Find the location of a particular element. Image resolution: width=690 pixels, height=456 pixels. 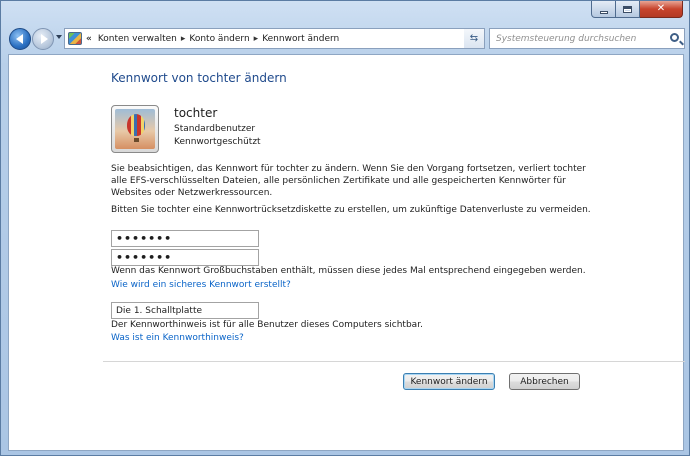

maximize-icon is located at coordinates (627, 9).